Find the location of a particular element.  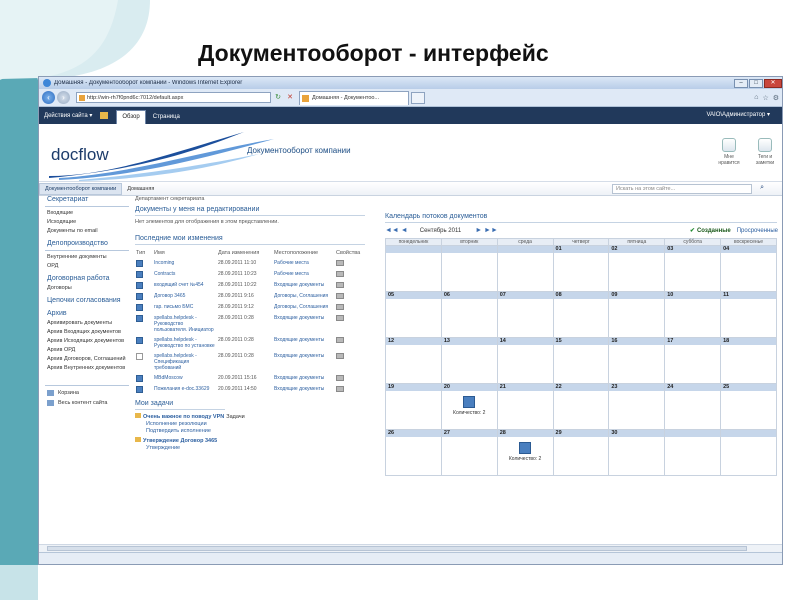

recycle-bin-link: Корзина is located at coordinates (88, 393).